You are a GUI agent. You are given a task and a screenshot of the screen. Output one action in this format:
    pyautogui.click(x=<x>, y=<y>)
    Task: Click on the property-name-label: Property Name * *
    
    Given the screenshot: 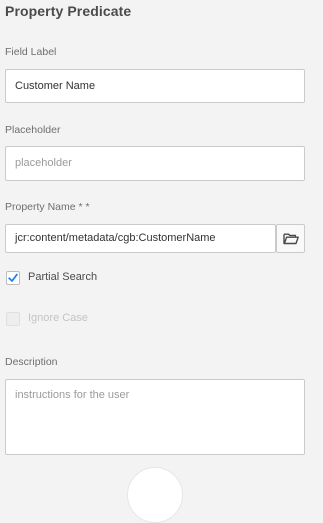 What is the action you would take?
    pyautogui.click(x=47, y=207)
    